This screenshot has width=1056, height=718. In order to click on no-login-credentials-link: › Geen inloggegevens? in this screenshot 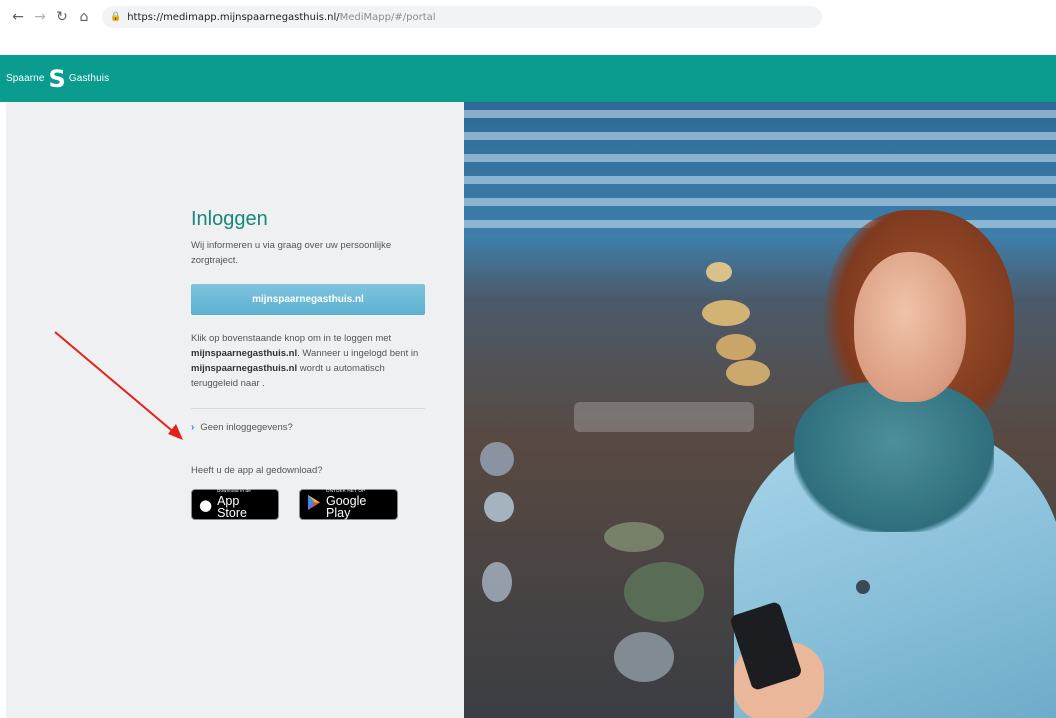, I will do `click(311, 427)`.